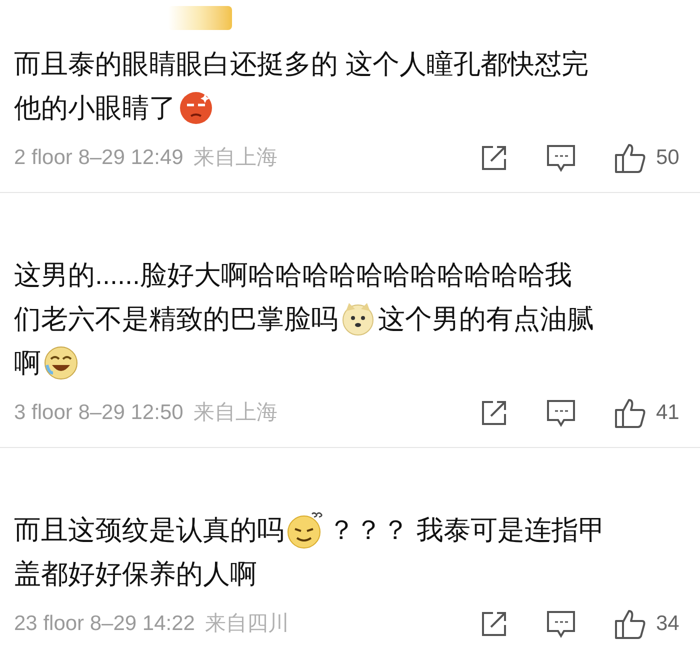 The image size is (700, 651). What do you see at coordinates (668, 158) in the screenshot?
I see `like-count: 50` at bounding box center [668, 158].